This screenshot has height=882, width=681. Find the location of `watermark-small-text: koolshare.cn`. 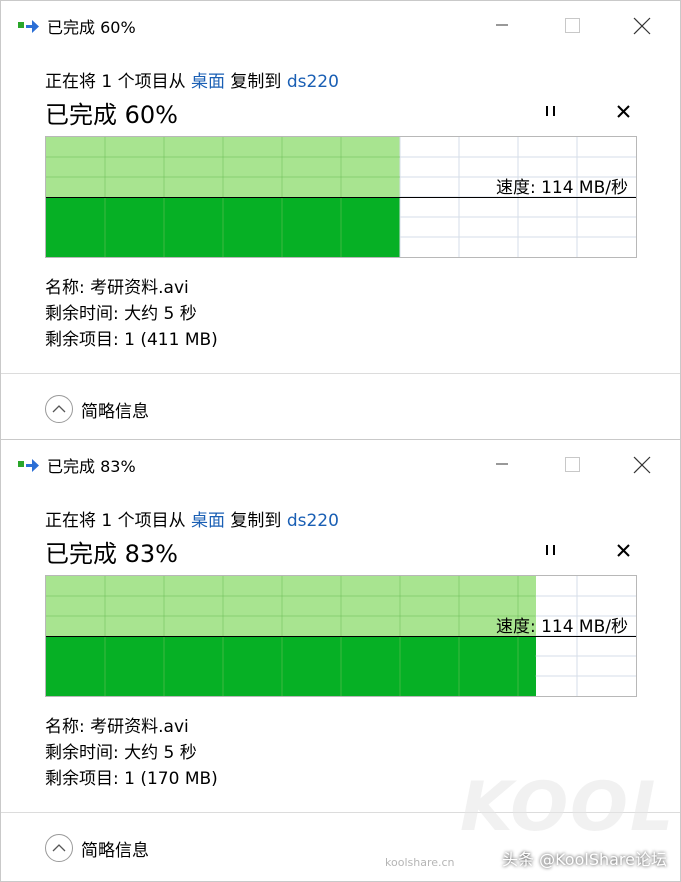

watermark-small-text: koolshare.cn is located at coordinates (420, 862).